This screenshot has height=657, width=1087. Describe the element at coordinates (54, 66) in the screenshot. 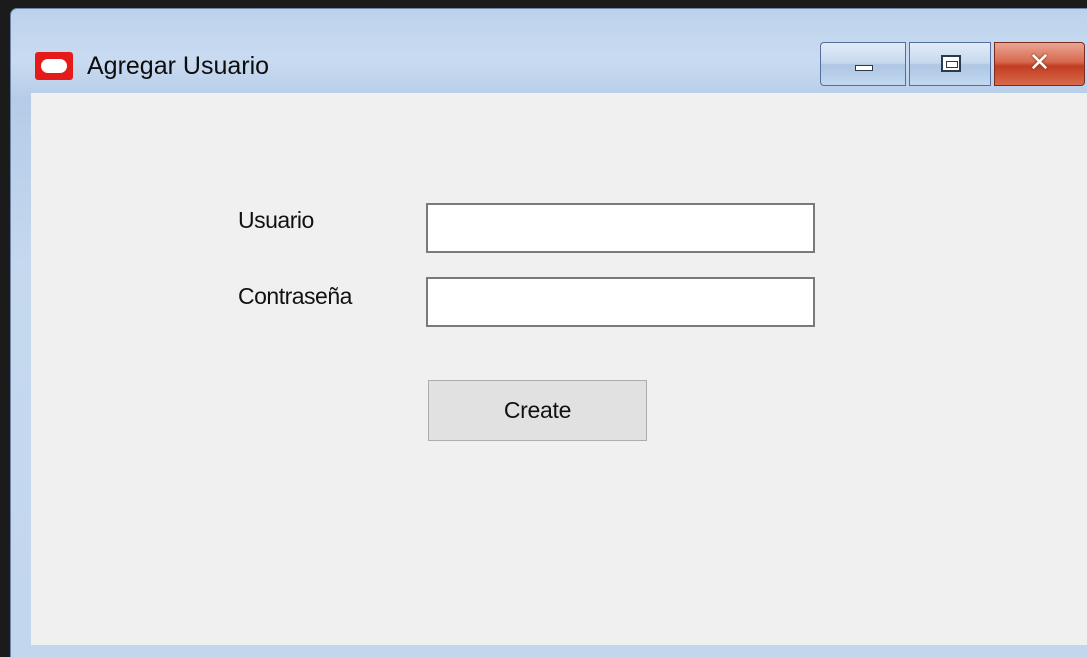

I see `oracle-app-icon` at that location.